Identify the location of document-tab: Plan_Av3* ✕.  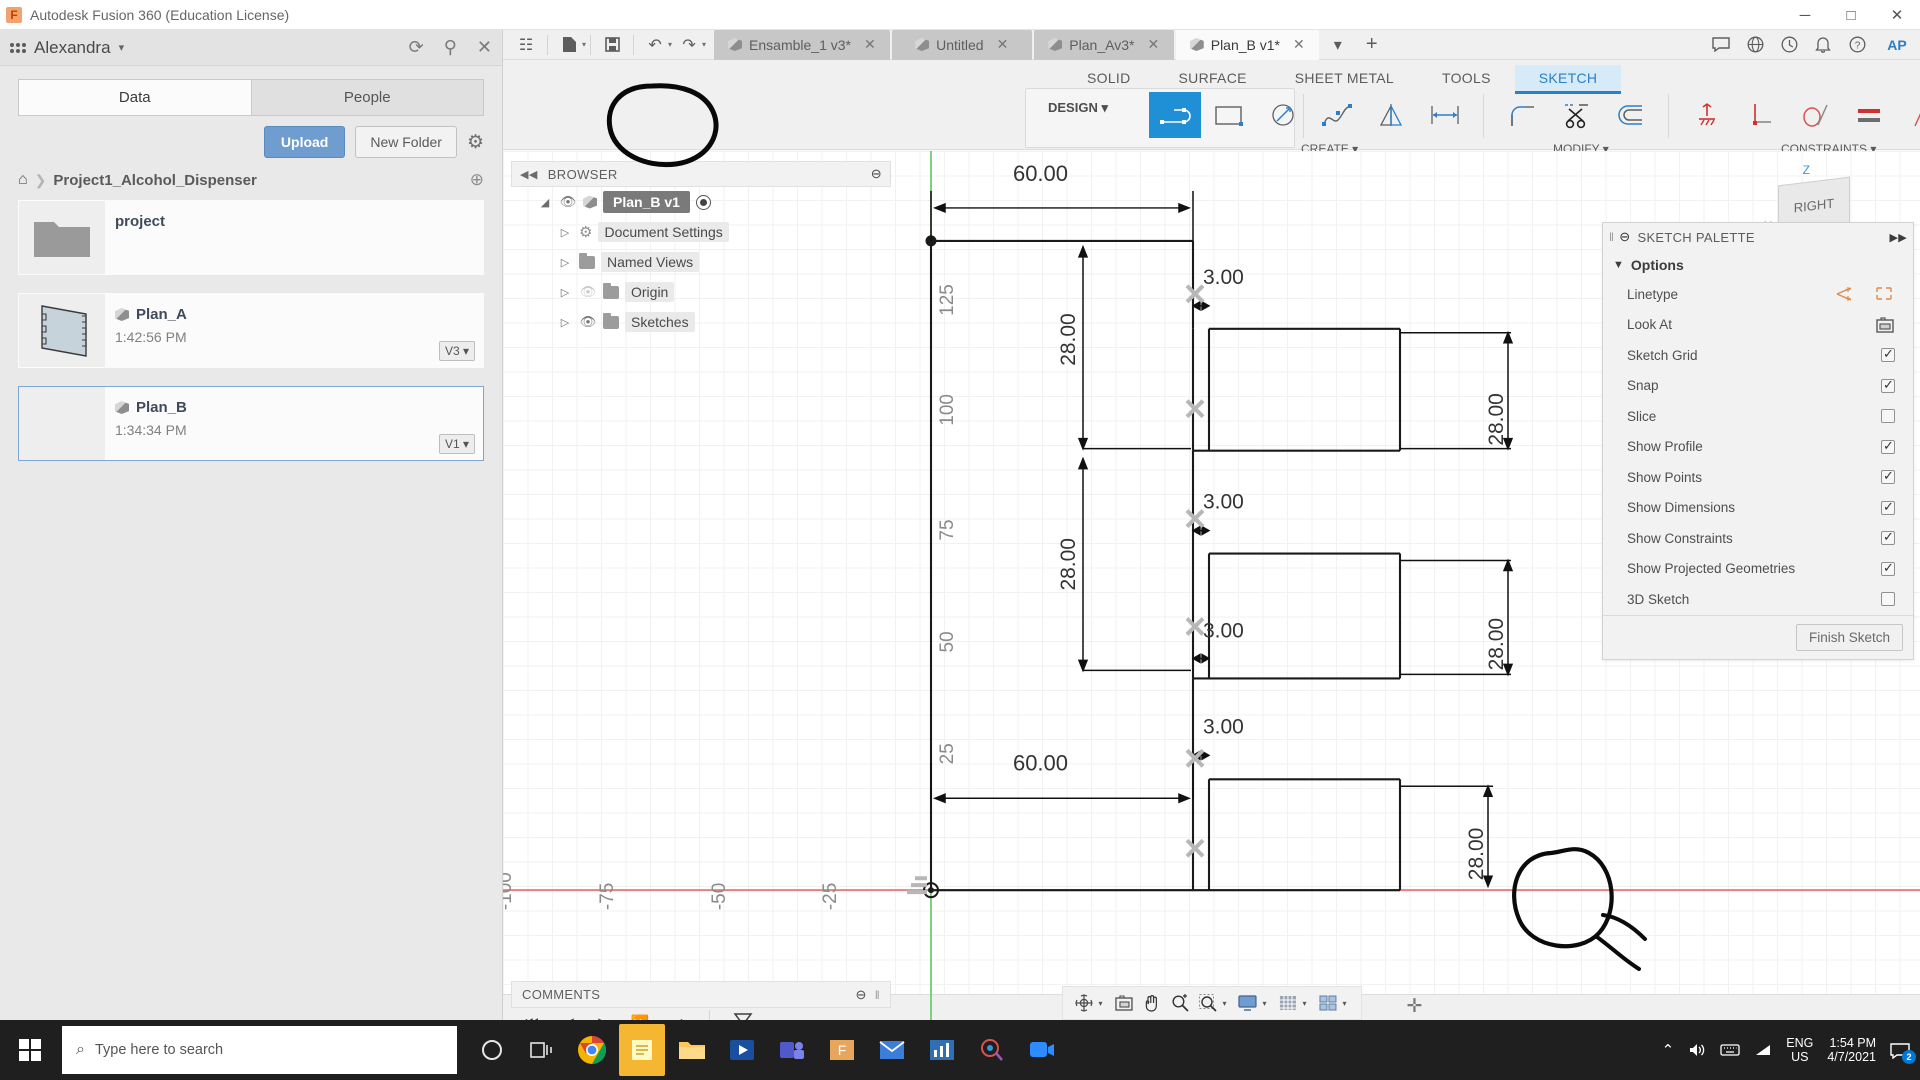
(1103, 44).